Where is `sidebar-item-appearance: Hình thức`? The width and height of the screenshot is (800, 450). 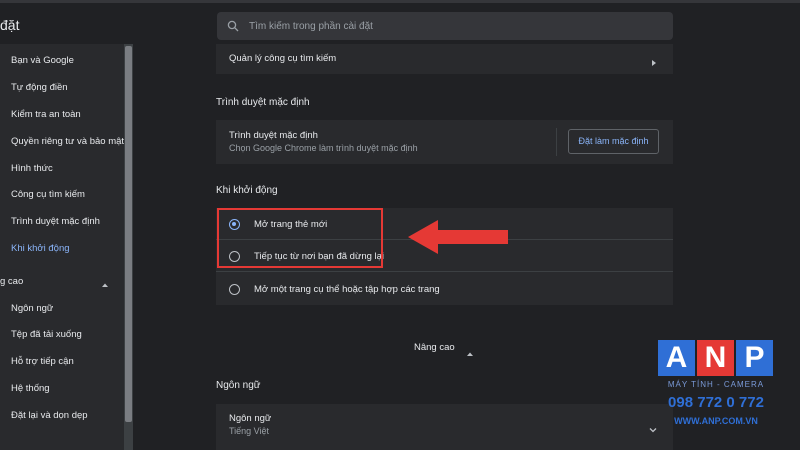
sidebar-item-appearance: Hình thức is located at coordinates (62, 169).